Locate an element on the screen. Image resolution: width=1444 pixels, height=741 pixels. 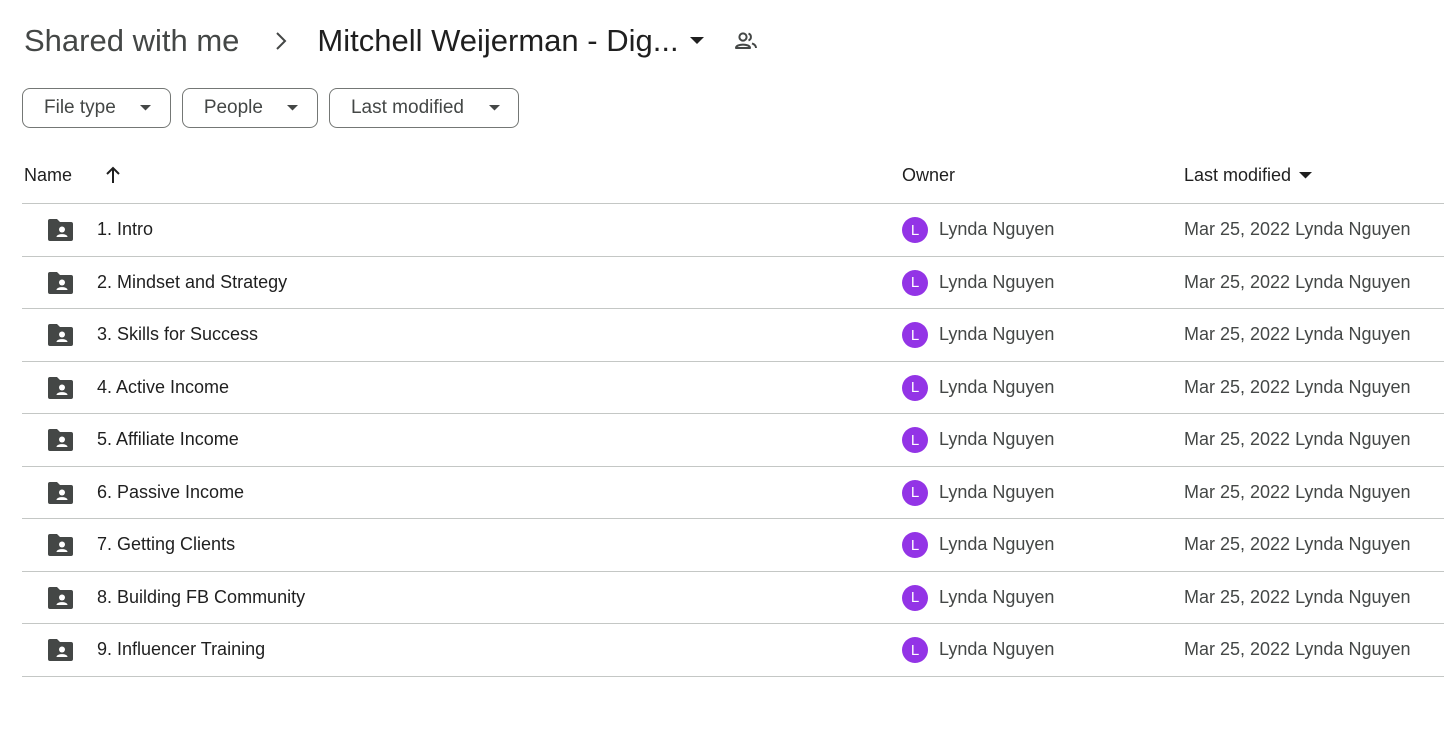
people-icon is located at coordinates (746, 41).